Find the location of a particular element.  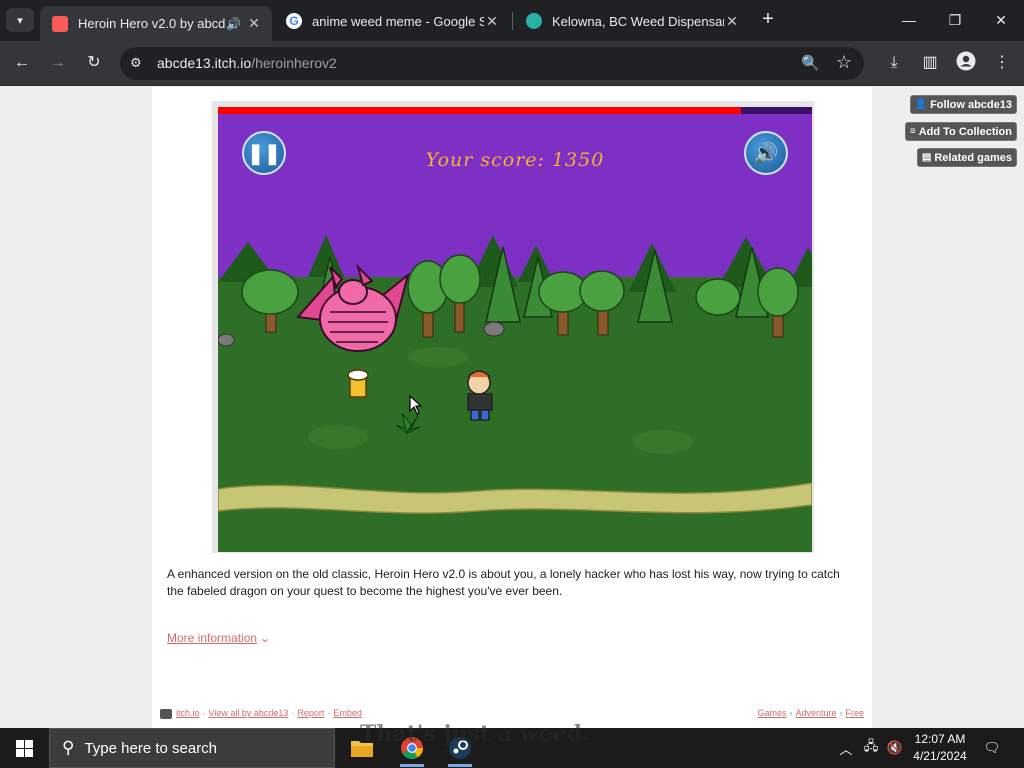

report-link: Report is located at coordinates (310, 713).